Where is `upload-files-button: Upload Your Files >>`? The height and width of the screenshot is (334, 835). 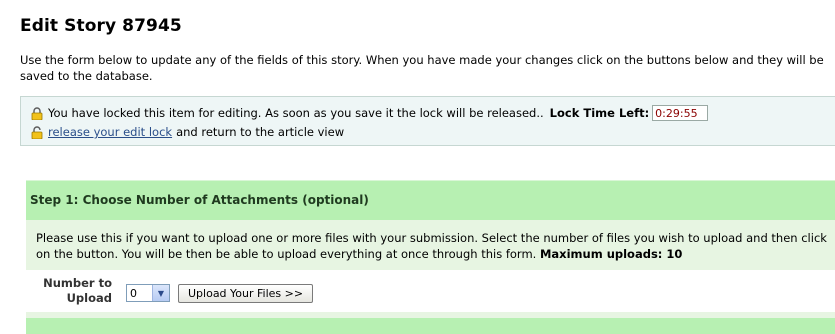
upload-files-button: Upload Your Files >> is located at coordinates (246, 293).